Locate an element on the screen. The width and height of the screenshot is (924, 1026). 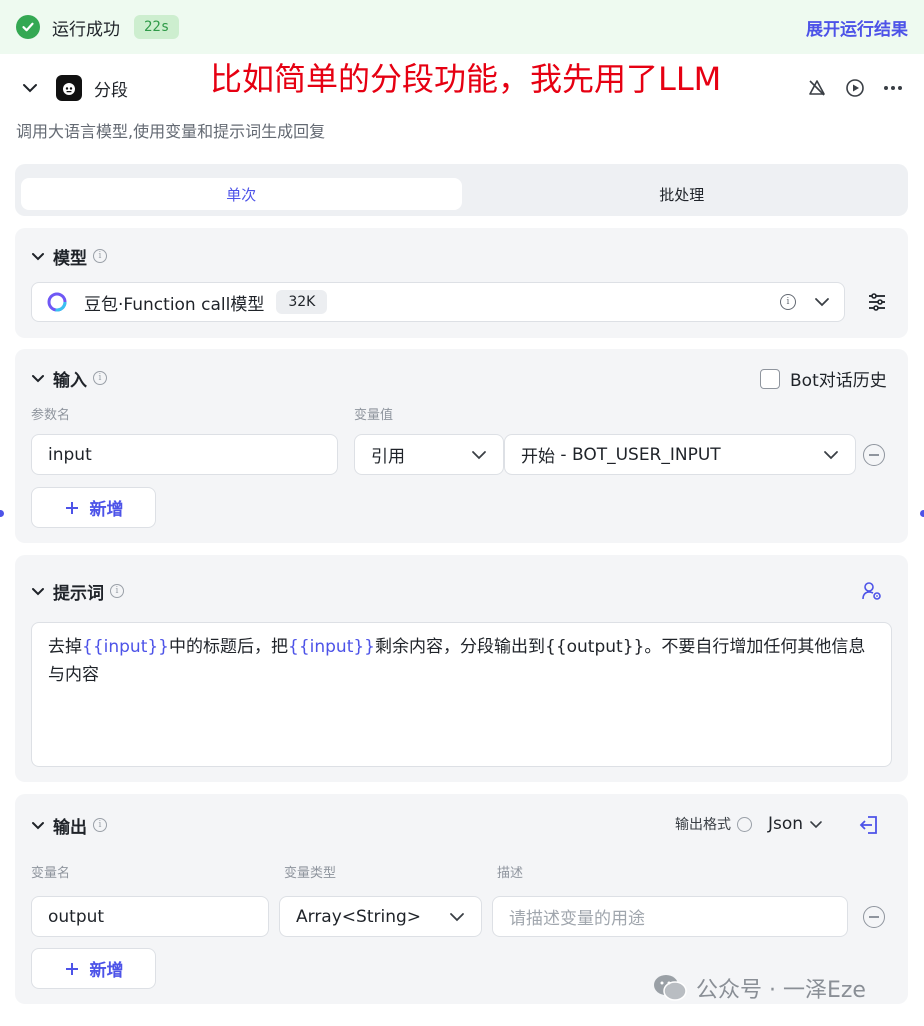
output-var-name-input: output is located at coordinates (150, 916).